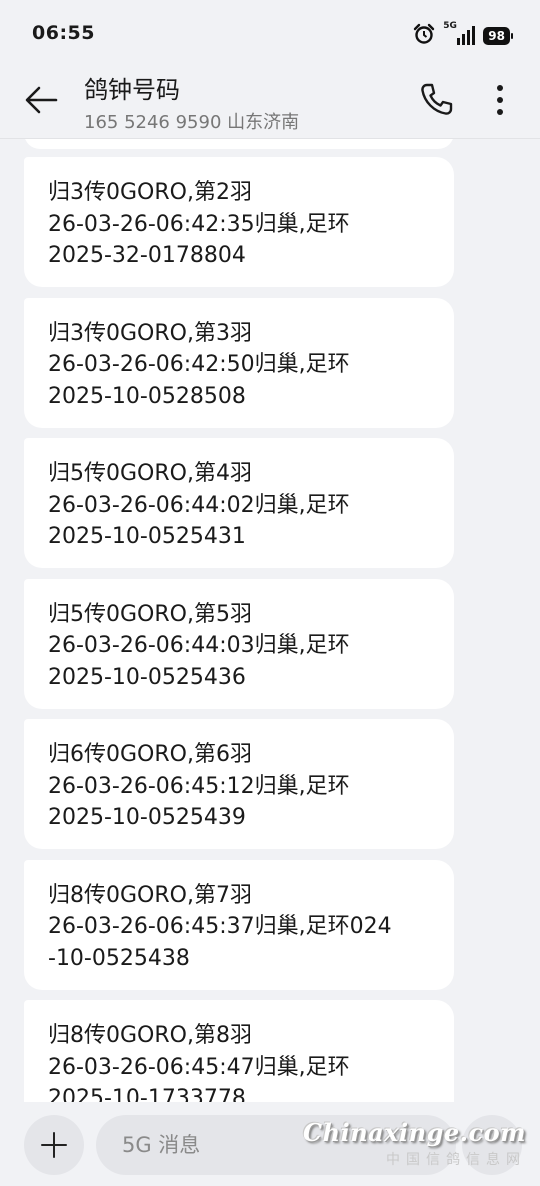 This screenshot has width=540, height=1186. I want to click on message-line: 归8传0GORO,第8羽, so click(150, 1035).